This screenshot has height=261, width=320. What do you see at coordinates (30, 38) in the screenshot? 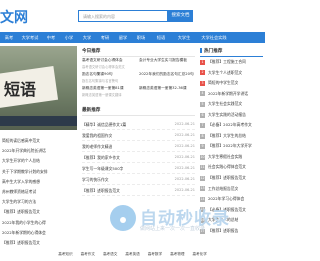
I see `nav-item: 大学考试` at bounding box center [30, 38].